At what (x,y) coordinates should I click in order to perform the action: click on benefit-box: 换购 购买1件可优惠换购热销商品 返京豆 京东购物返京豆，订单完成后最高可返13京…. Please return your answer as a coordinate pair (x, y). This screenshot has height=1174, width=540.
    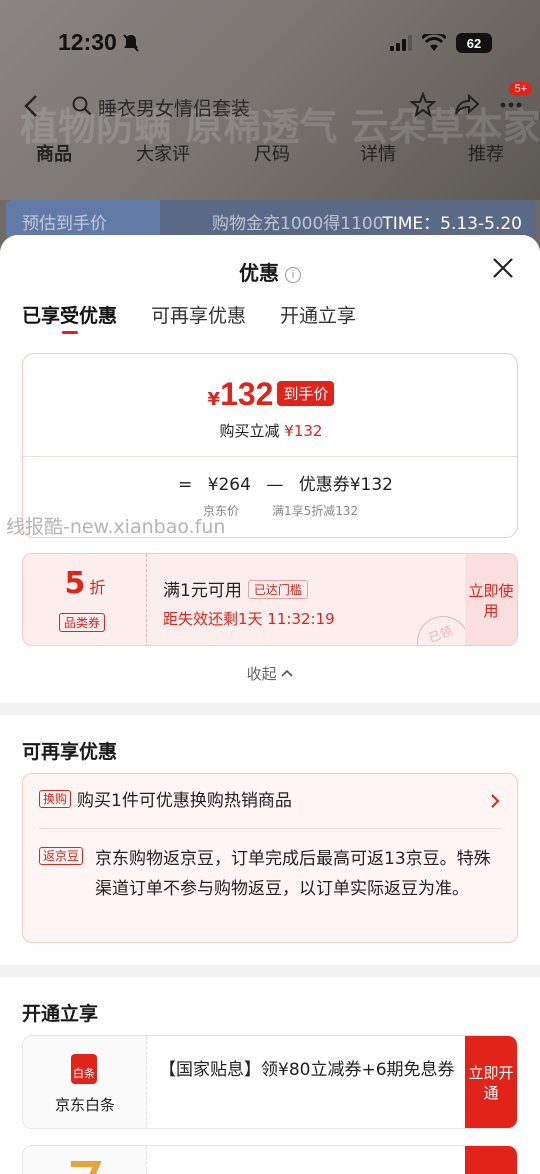
    Looking at the image, I should click on (270, 858).